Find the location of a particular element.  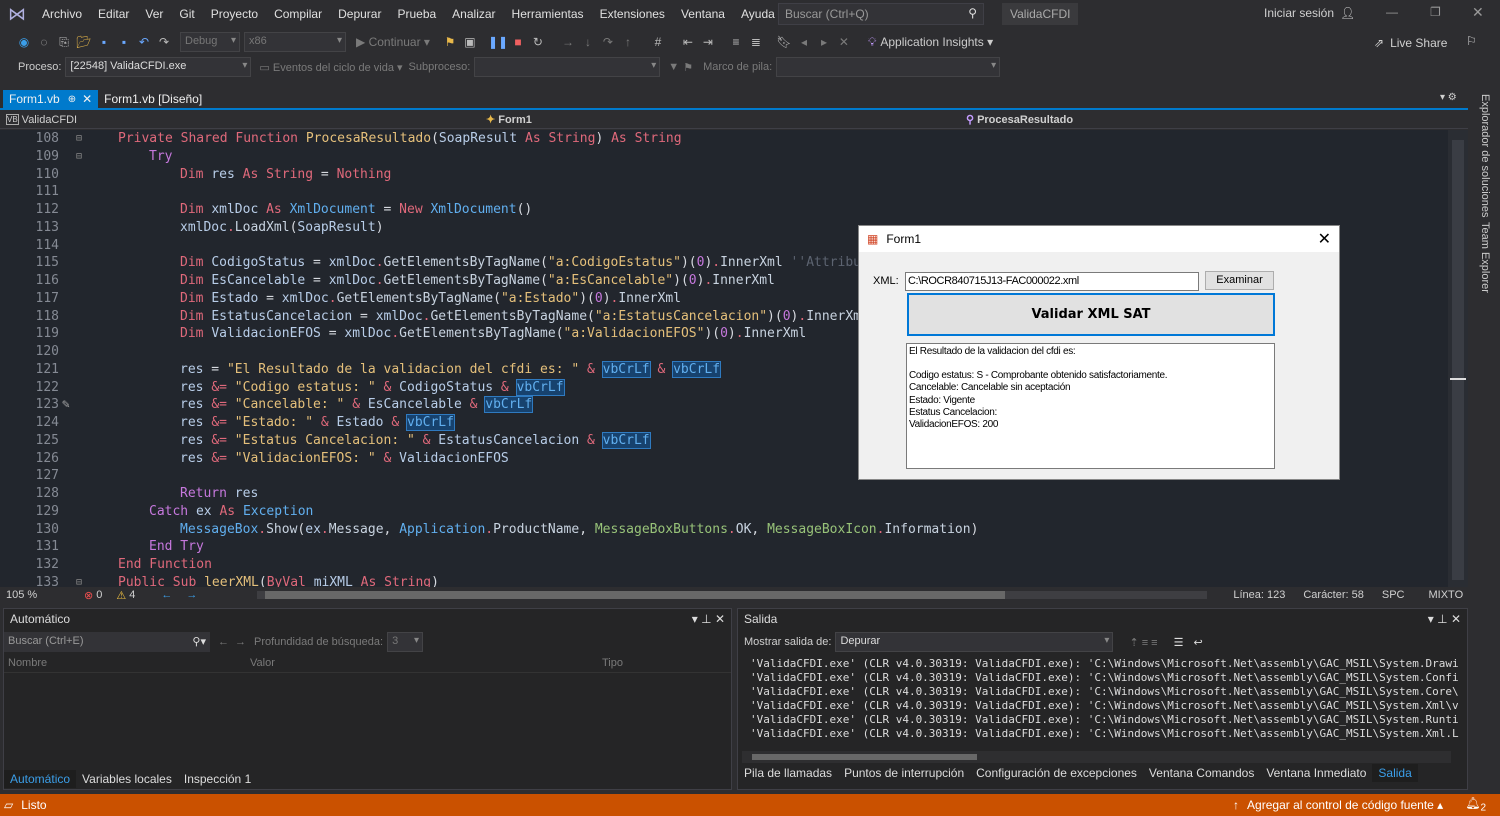

live-share-button: ⇗ Live Share is located at coordinates (1410, 43).